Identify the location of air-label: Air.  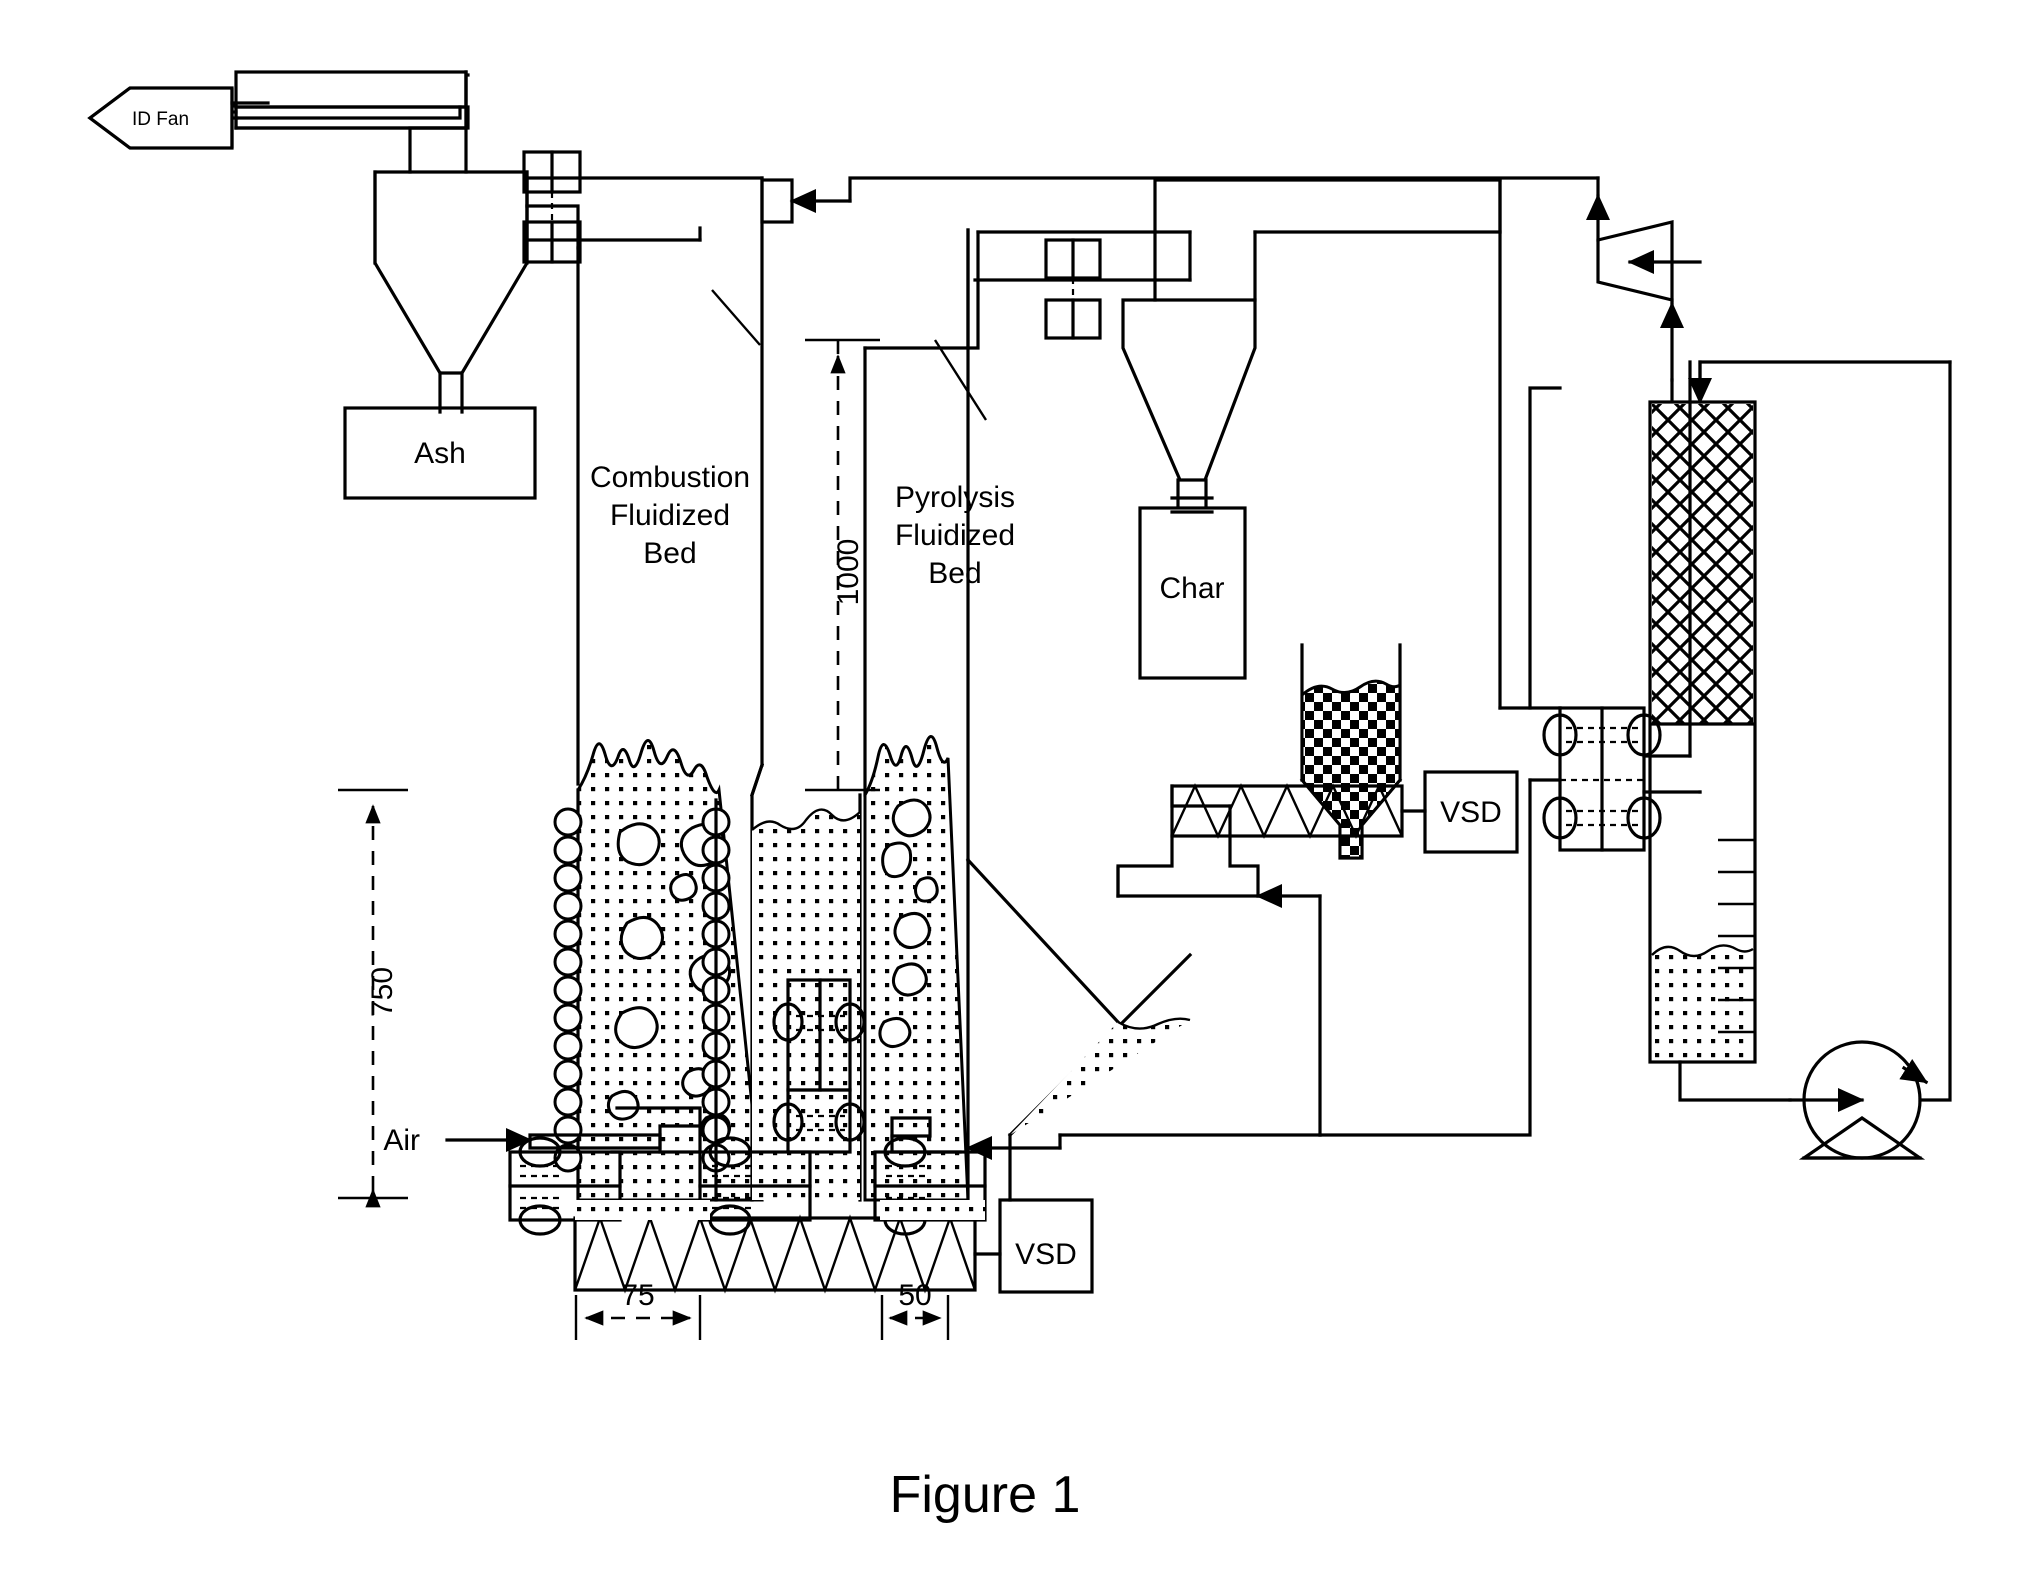
(401, 1140).